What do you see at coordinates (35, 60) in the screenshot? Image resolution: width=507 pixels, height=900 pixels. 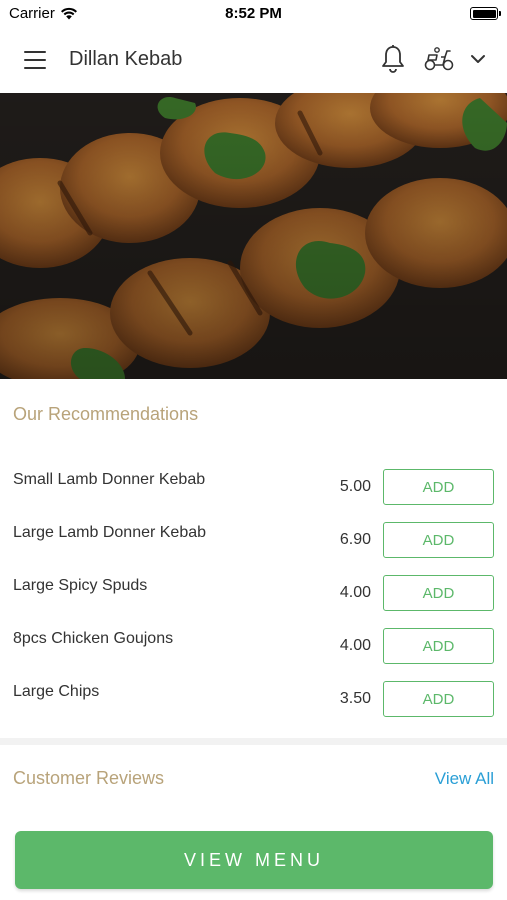 I see `menu-icon` at bounding box center [35, 60].